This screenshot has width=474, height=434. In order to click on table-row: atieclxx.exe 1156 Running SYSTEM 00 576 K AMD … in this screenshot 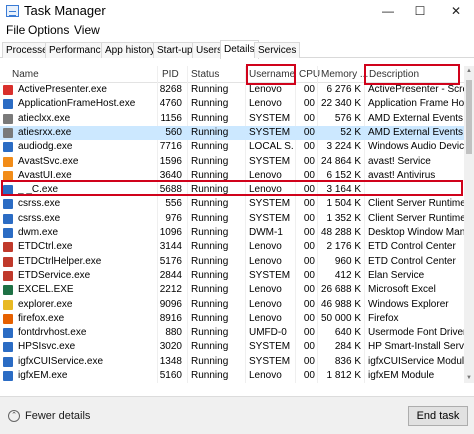, I will do `click(232, 119)`.